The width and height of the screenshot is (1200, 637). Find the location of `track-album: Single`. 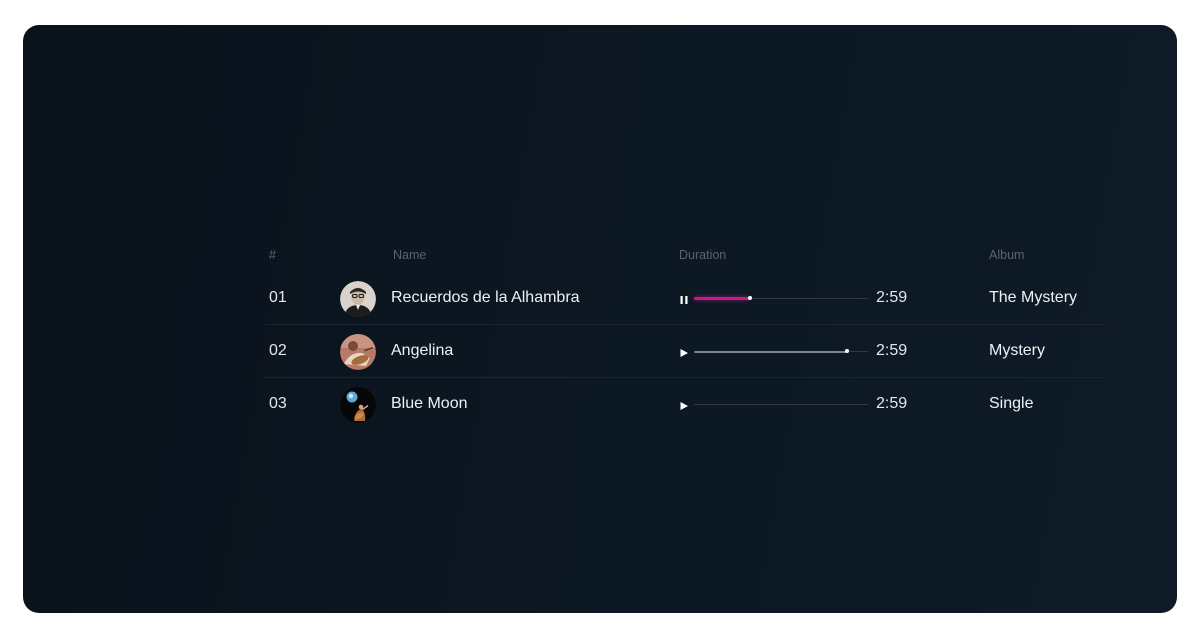

track-album: Single is located at coordinates (1011, 404).